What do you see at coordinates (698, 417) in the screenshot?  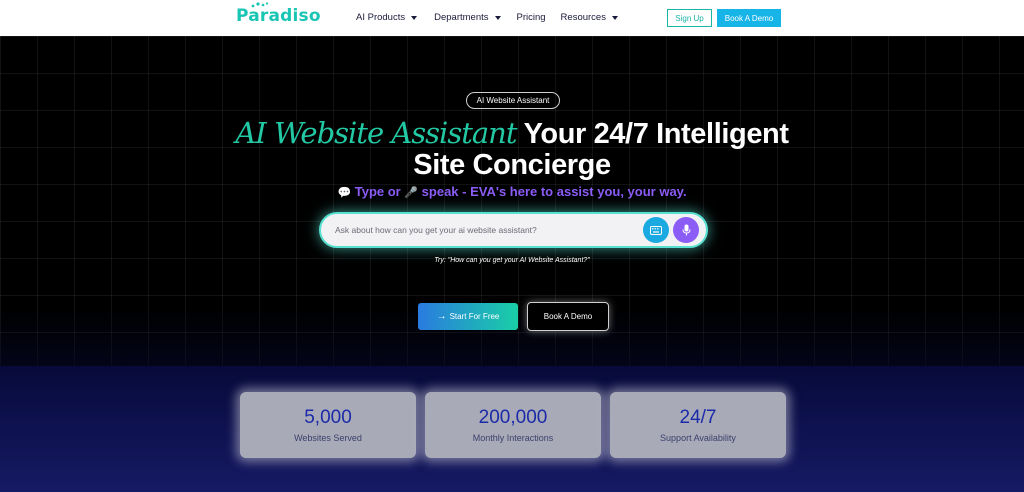 I see `stat-value: 24/7` at bounding box center [698, 417].